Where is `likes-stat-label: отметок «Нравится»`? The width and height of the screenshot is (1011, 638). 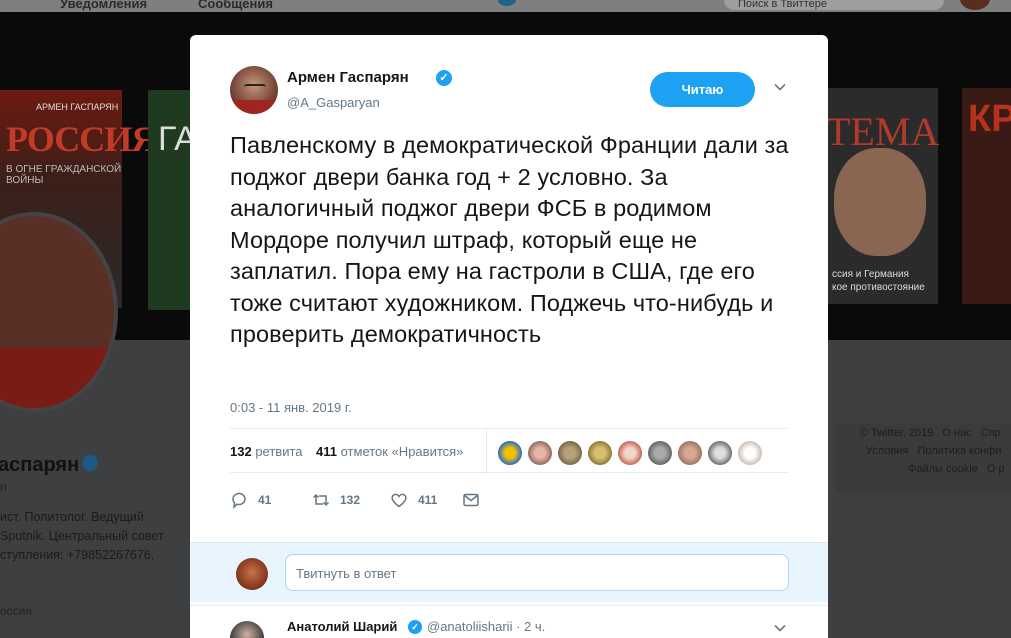
likes-stat-label: отметок «Нравится» is located at coordinates (402, 451).